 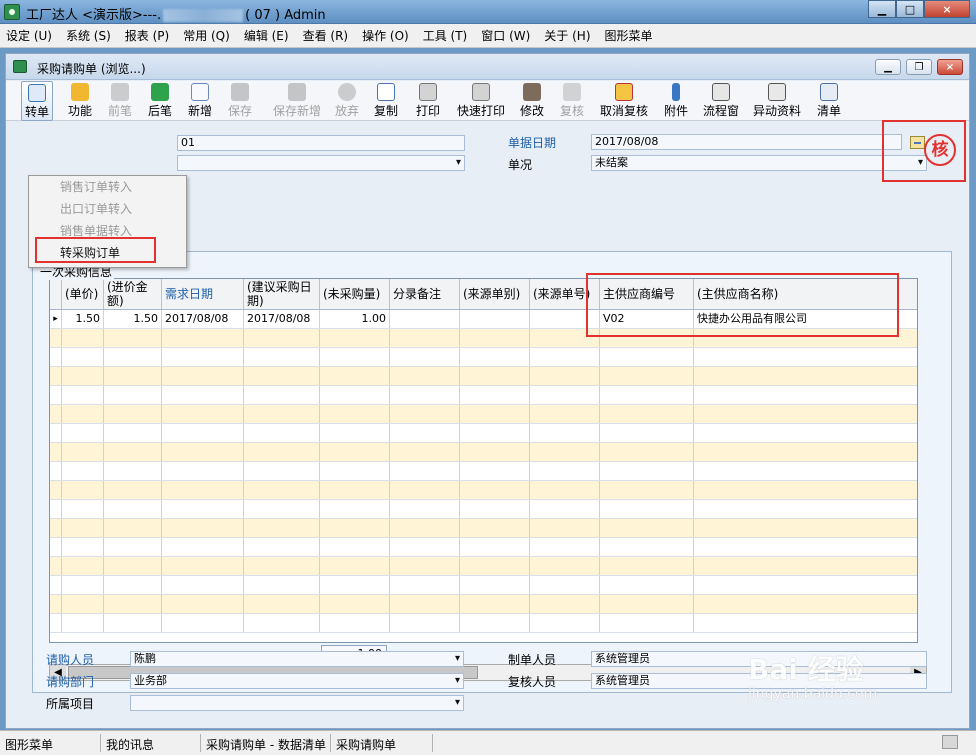 What do you see at coordinates (532, 101) in the screenshot?
I see `modify-button: 修改` at bounding box center [532, 101].